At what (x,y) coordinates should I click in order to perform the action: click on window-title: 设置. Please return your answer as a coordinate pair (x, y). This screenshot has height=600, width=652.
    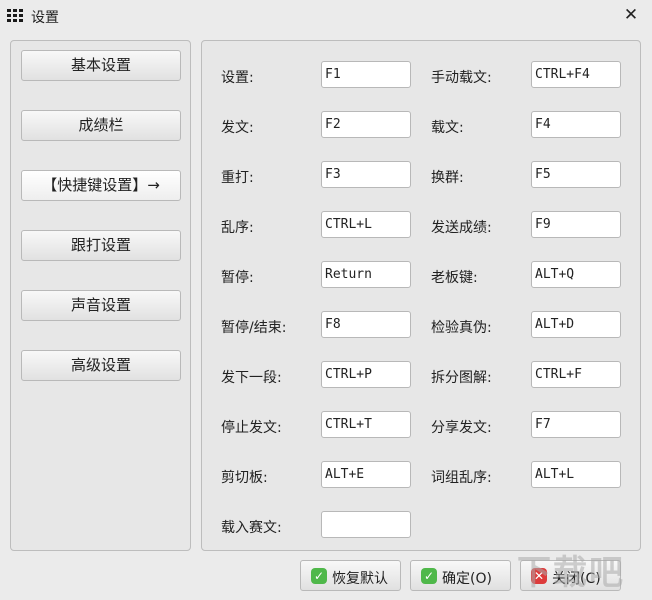
    Looking at the image, I should click on (45, 18).